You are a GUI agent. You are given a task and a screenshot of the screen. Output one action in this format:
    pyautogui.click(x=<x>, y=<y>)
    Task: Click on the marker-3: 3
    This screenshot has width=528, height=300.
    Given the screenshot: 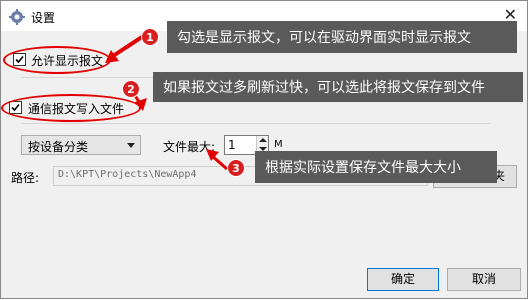 What is the action you would take?
    pyautogui.click(x=236, y=168)
    